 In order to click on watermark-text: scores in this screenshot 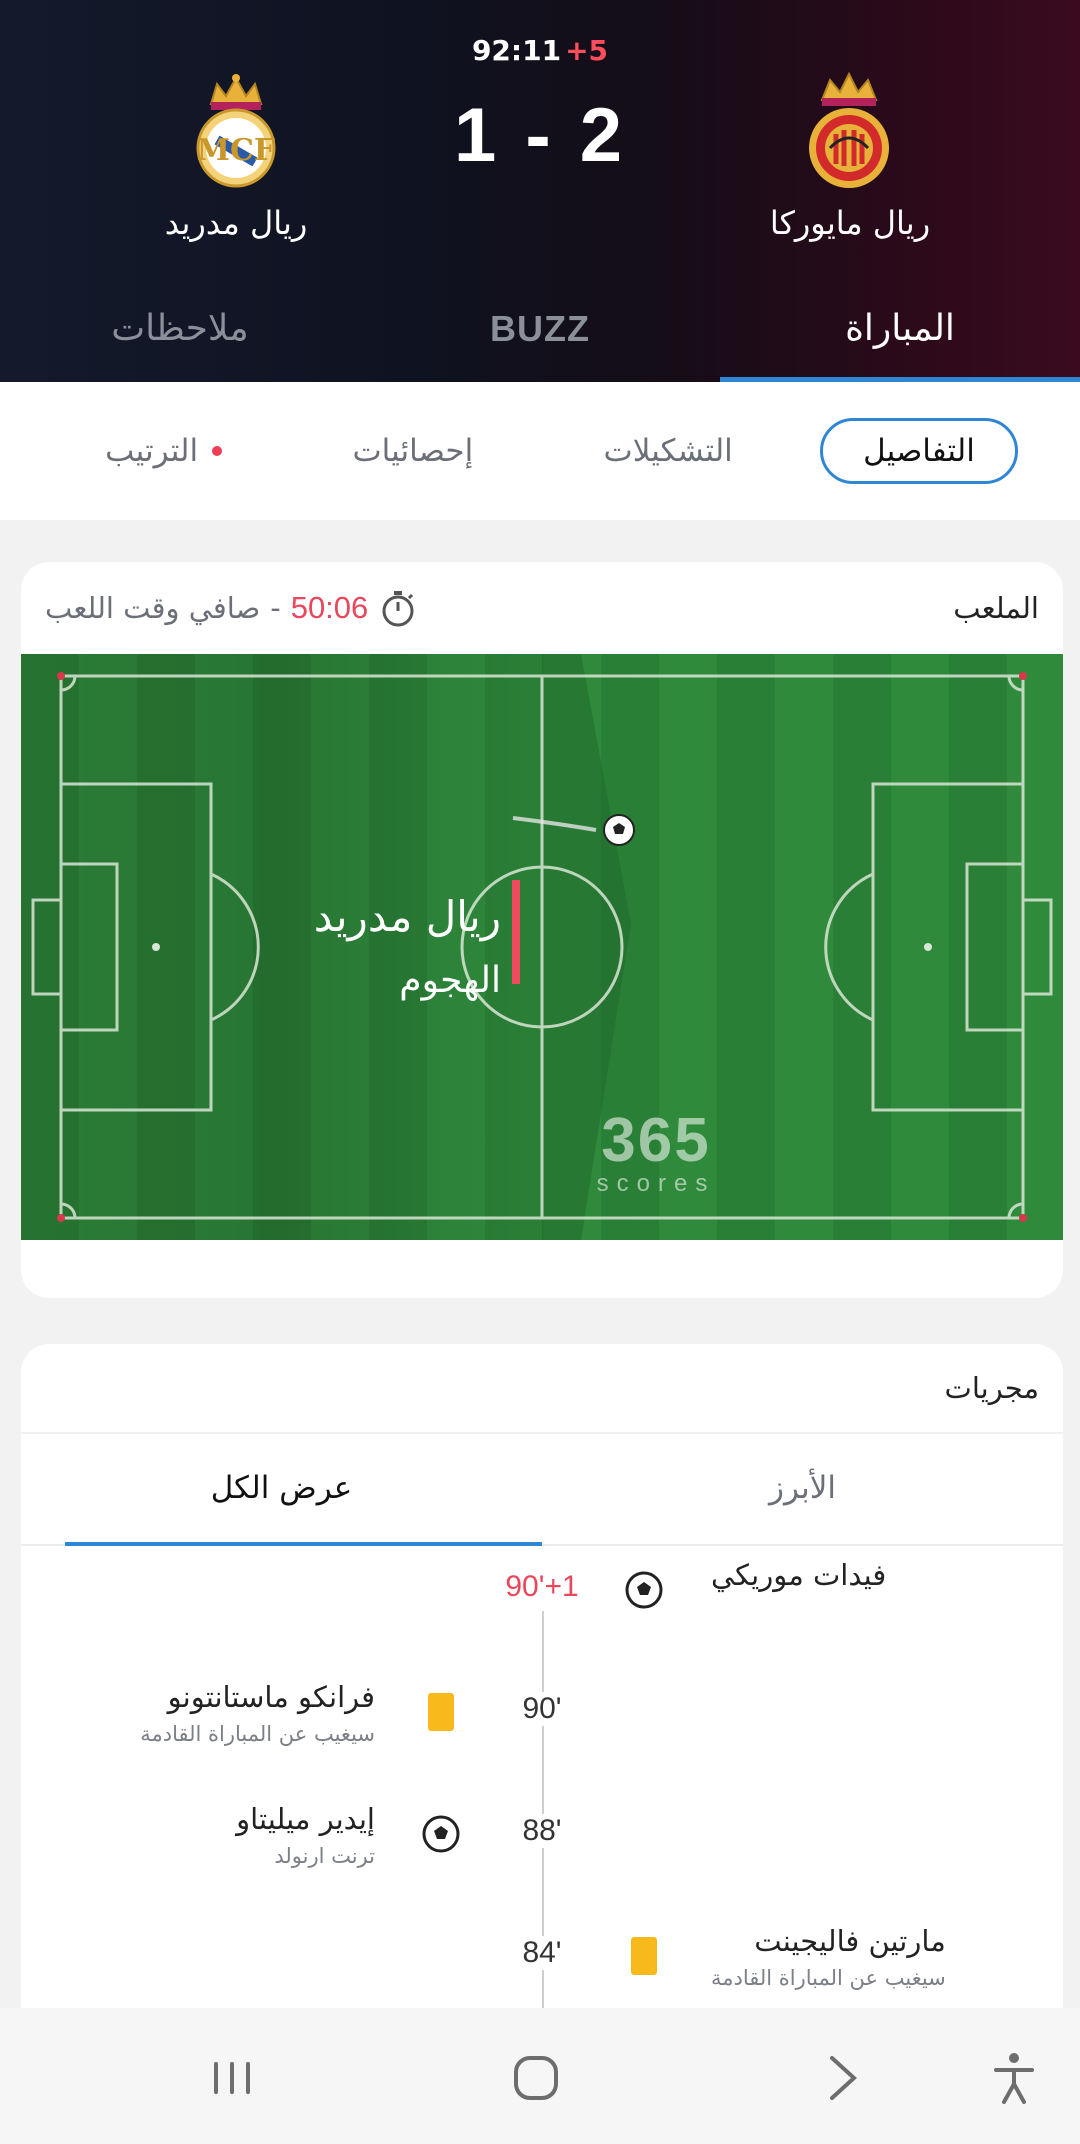, I will do `click(656, 1183)`.